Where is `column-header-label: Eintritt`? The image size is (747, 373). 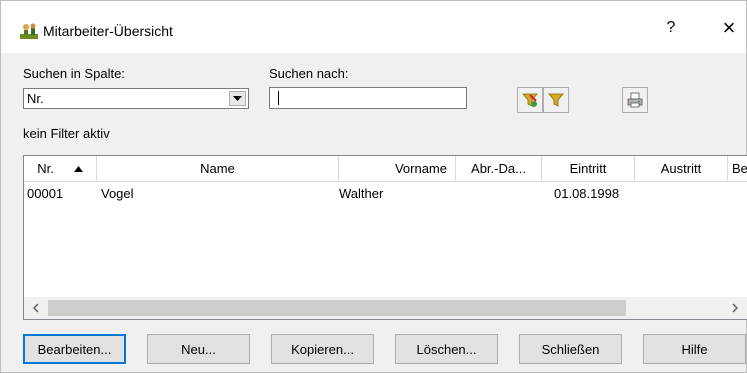
column-header-label: Eintritt is located at coordinates (588, 168).